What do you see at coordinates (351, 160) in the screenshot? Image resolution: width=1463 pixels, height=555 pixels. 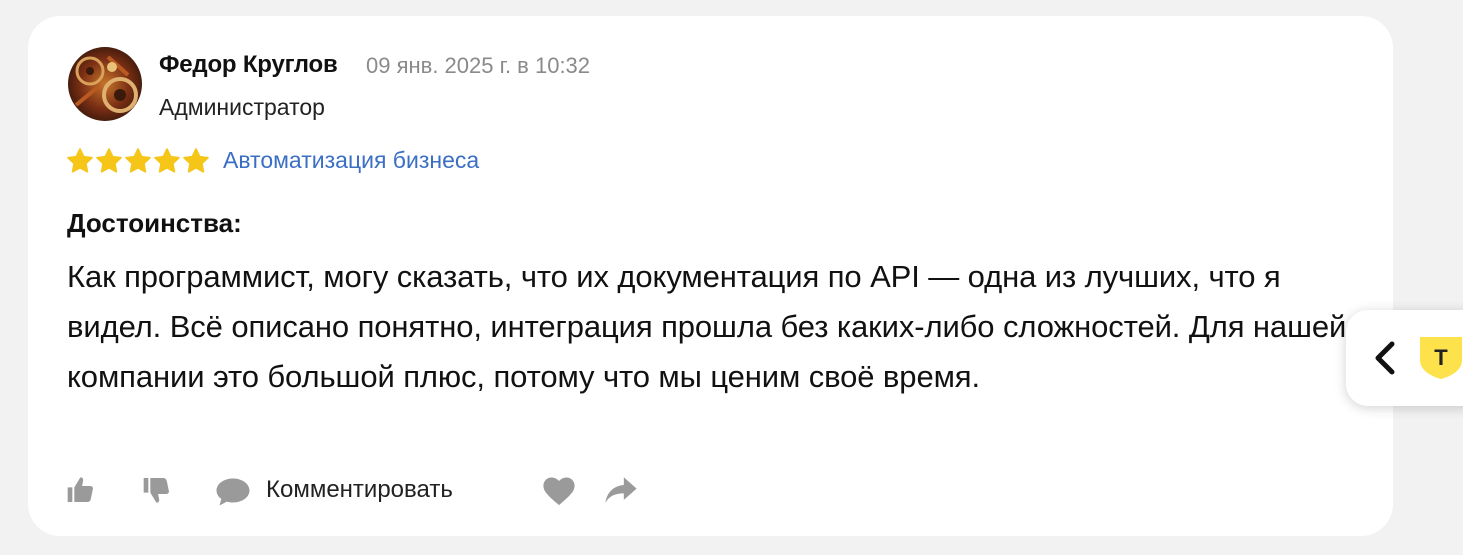 I see `category-link: Автоматизация бизнеса` at bounding box center [351, 160].